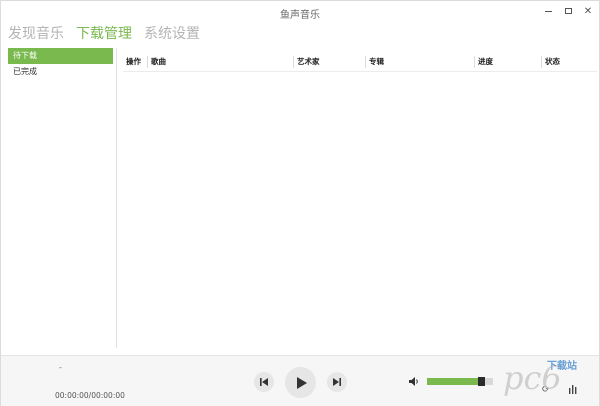  What do you see at coordinates (414, 381) in the screenshot?
I see `volume-icon` at bounding box center [414, 381].